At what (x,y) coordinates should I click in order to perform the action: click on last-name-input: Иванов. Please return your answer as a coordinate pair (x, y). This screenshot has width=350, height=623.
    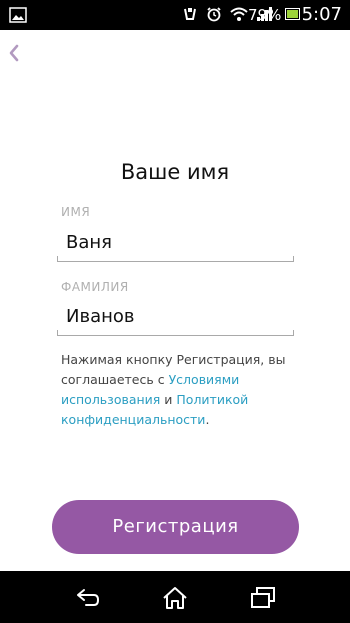
    Looking at the image, I should click on (100, 316).